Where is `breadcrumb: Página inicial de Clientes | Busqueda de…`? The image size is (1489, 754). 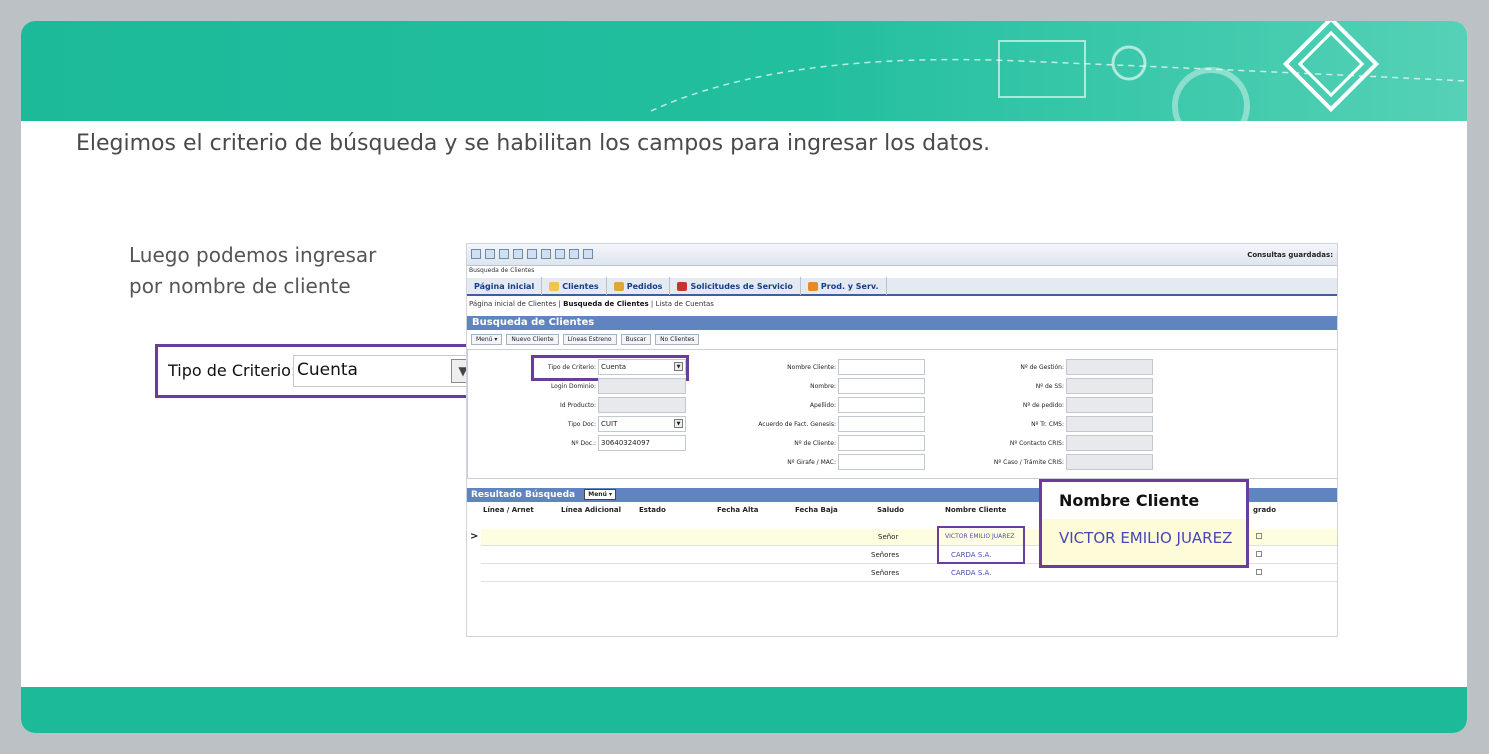 breadcrumb: Página inicial de Clientes | Busqueda de… is located at coordinates (591, 304).